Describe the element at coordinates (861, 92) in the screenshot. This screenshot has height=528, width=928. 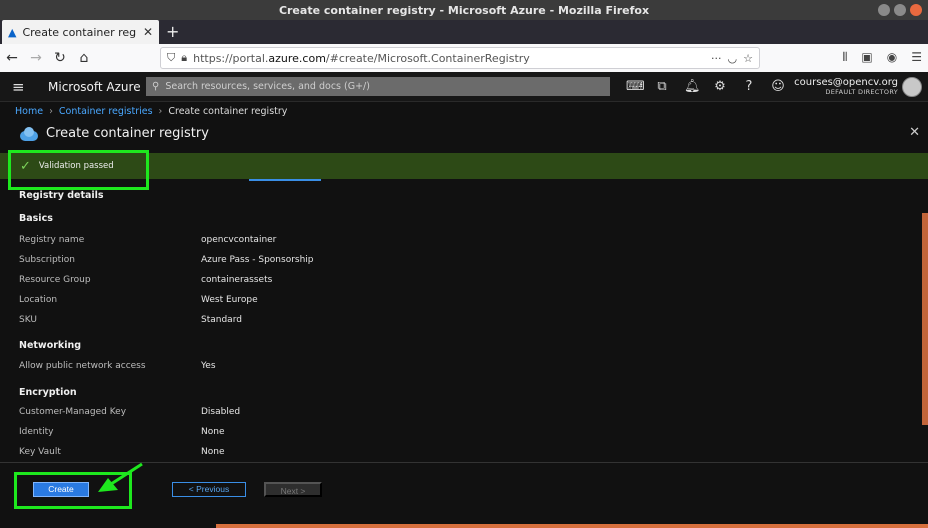
I see `account-directory: DEFAULT DIRECTORY` at that location.